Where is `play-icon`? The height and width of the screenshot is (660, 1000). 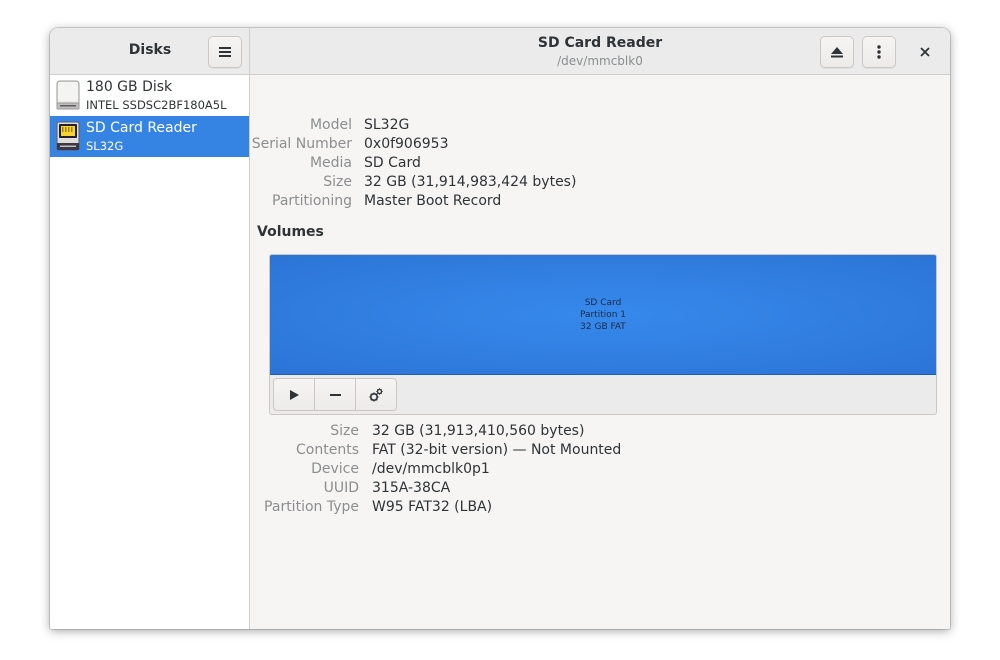 play-icon is located at coordinates (294, 394).